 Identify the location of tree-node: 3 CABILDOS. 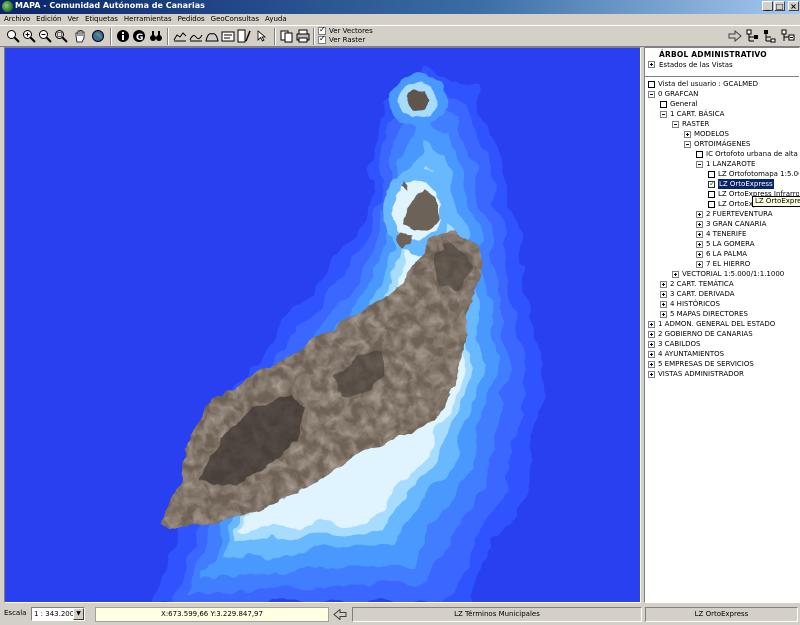
(674, 344).